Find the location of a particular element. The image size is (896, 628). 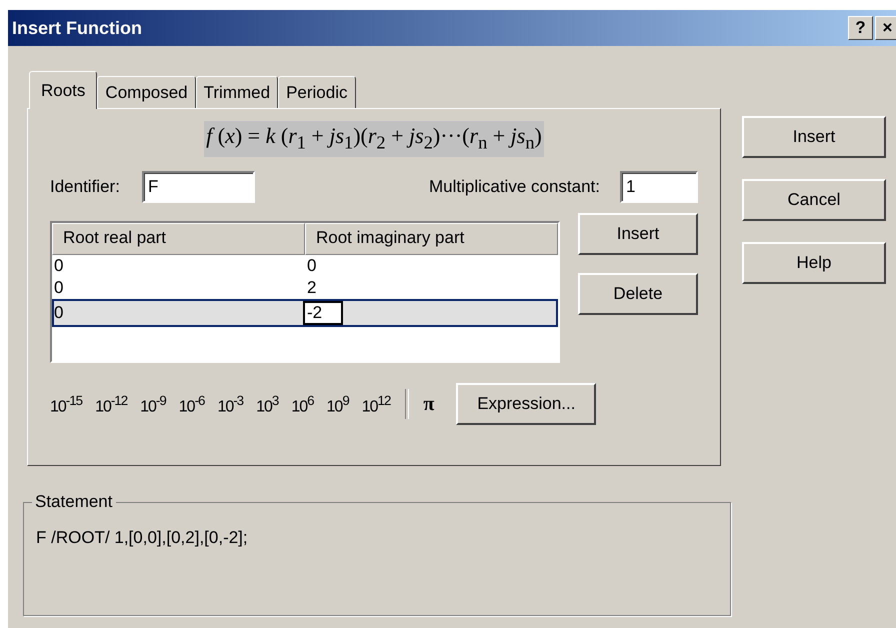

input-field: F is located at coordinates (198, 187).